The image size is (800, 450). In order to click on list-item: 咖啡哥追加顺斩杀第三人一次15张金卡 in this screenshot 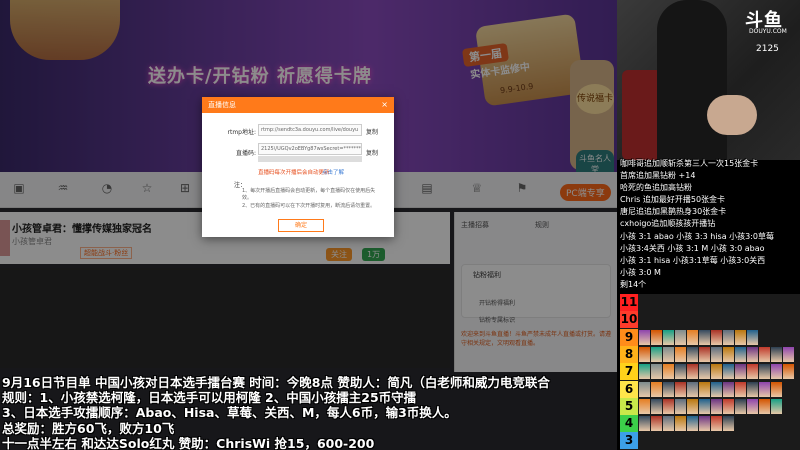, I will do `click(689, 163)`.